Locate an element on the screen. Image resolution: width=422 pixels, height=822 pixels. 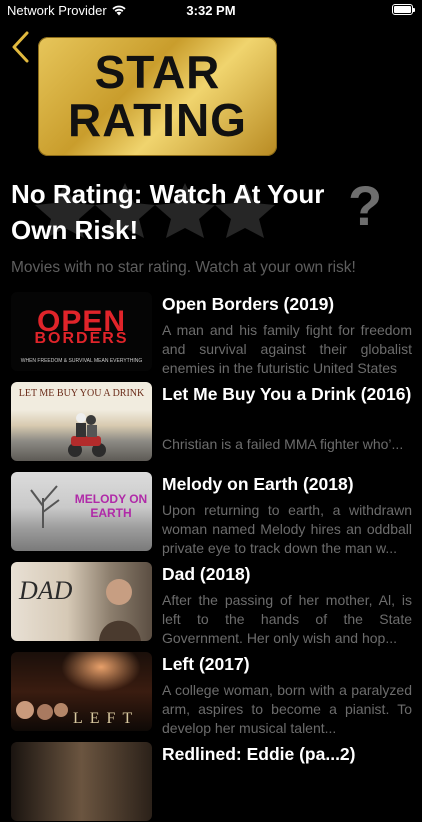
badge-line-2: RATING is located at coordinates (157, 120).